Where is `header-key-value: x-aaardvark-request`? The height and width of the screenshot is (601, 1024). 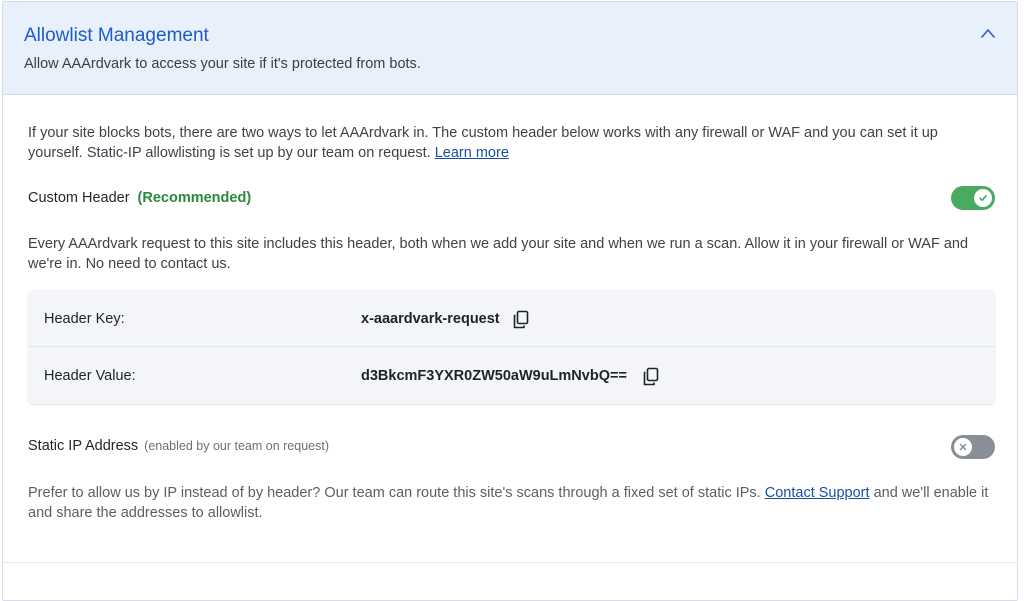 header-key-value: x-aaardvark-request is located at coordinates (430, 319).